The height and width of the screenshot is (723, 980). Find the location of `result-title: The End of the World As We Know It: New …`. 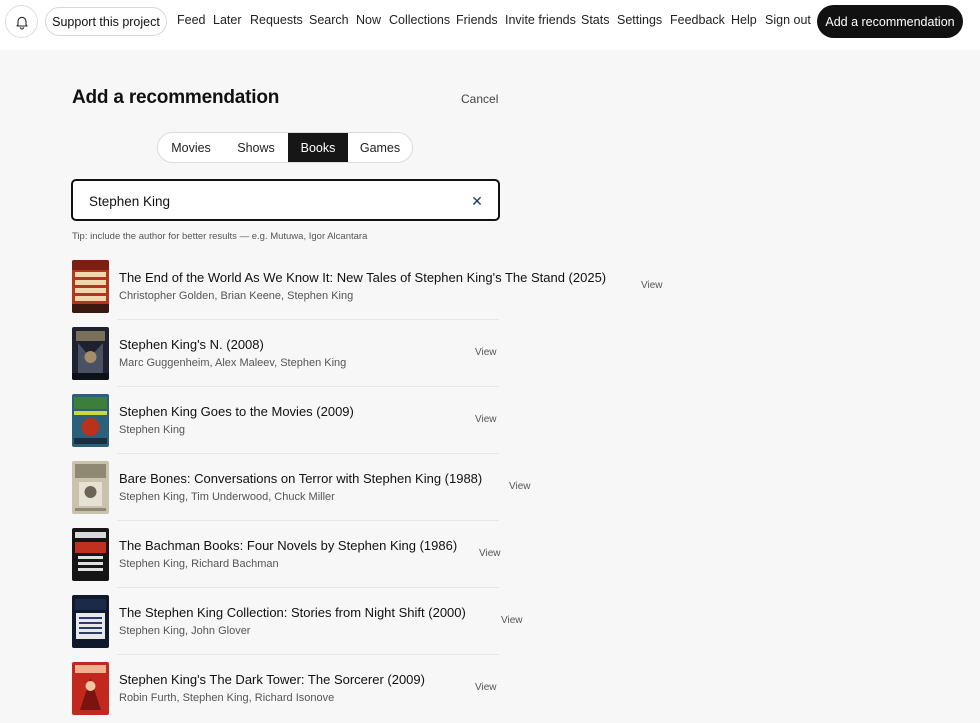

result-title: The End of the World As We Know It: New … is located at coordinates (363, 277).